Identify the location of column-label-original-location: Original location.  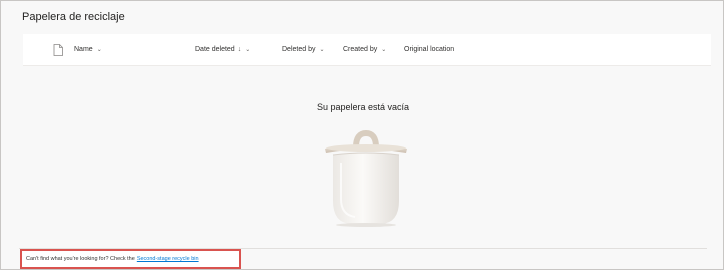
(429, 49).